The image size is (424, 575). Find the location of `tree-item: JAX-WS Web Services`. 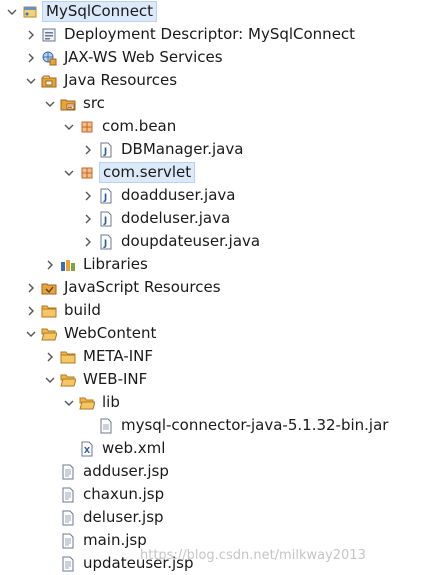

tree-item: JAX-WS Web Services is located at coordinates (125, 57).